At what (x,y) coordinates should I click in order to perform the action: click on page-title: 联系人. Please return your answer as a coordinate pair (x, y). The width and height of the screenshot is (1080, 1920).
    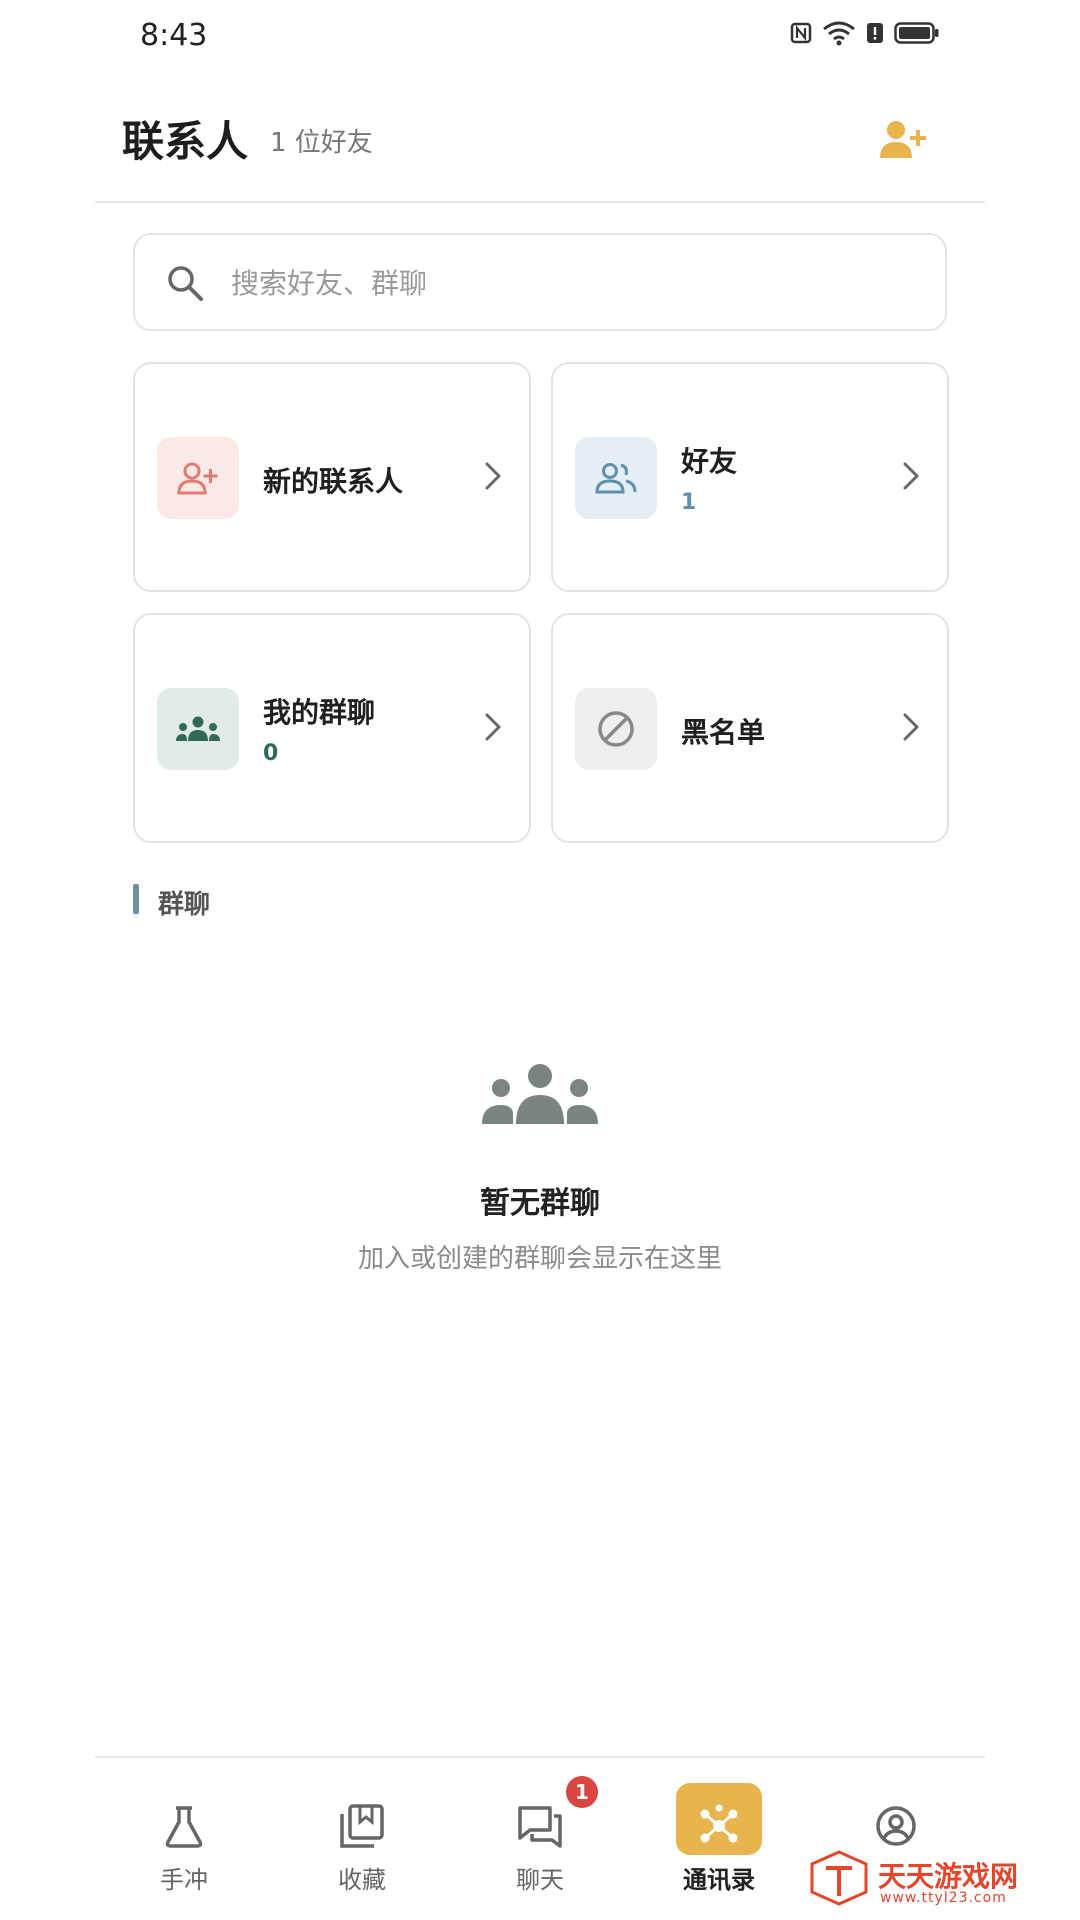
    Looking at the image, I should click on (185, 141).